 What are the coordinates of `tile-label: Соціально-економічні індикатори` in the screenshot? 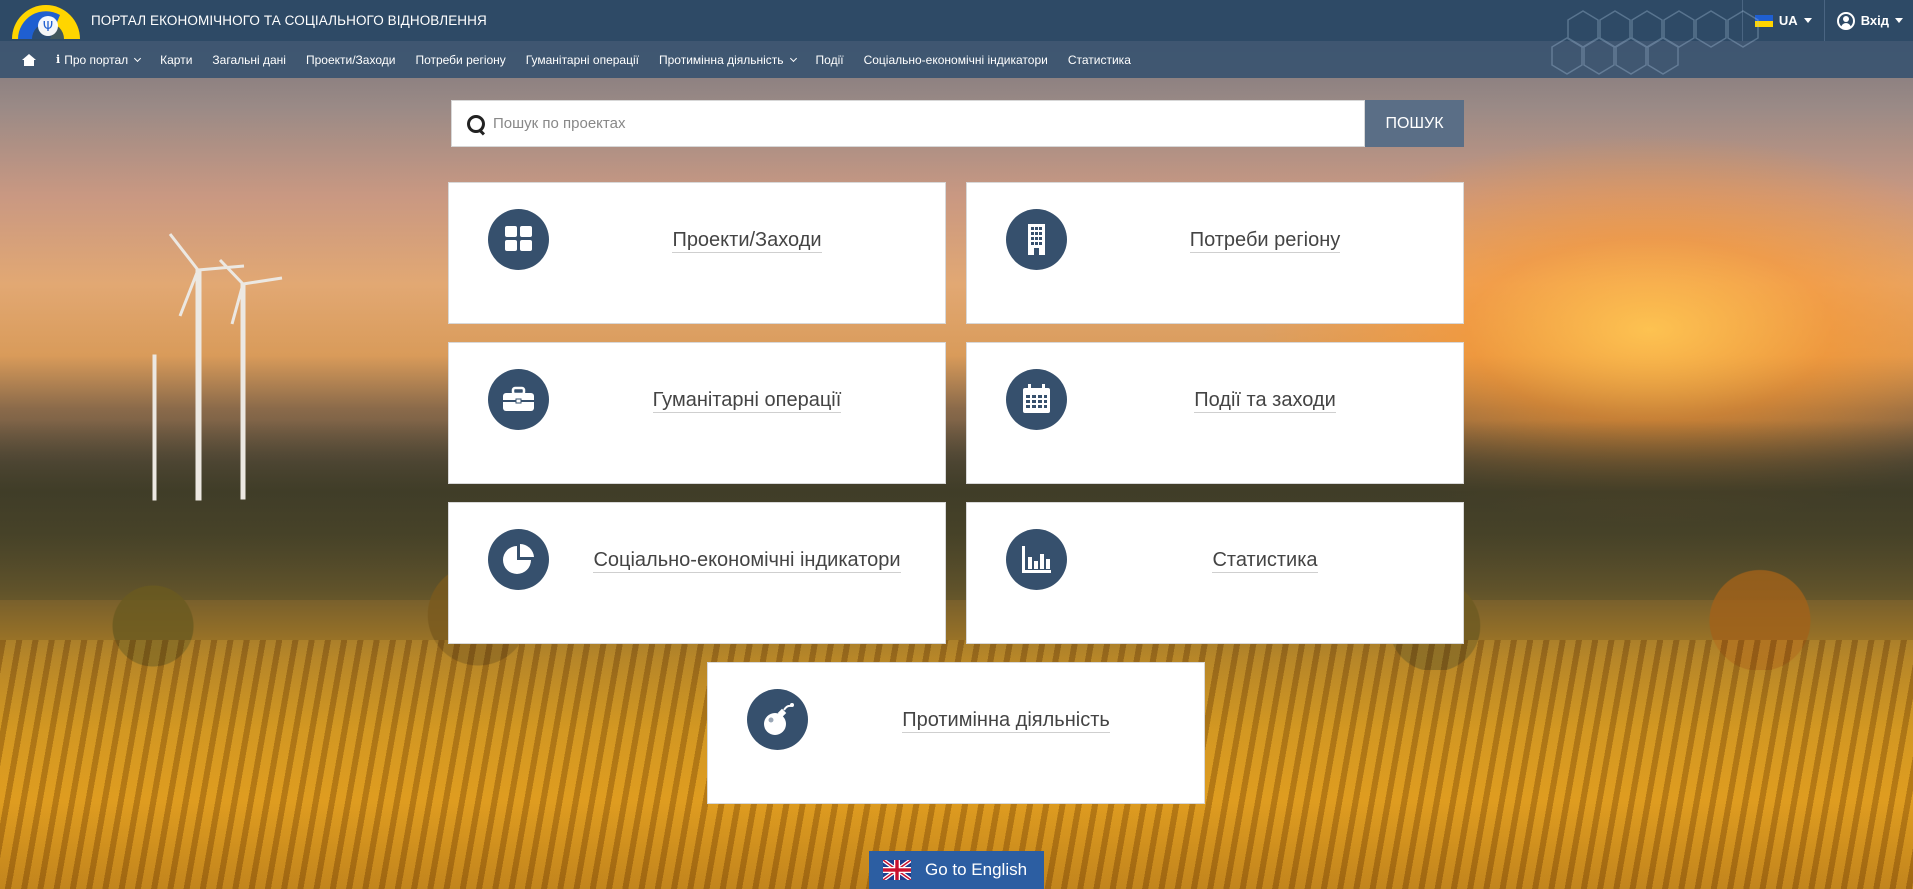 It's located at (747, 561).